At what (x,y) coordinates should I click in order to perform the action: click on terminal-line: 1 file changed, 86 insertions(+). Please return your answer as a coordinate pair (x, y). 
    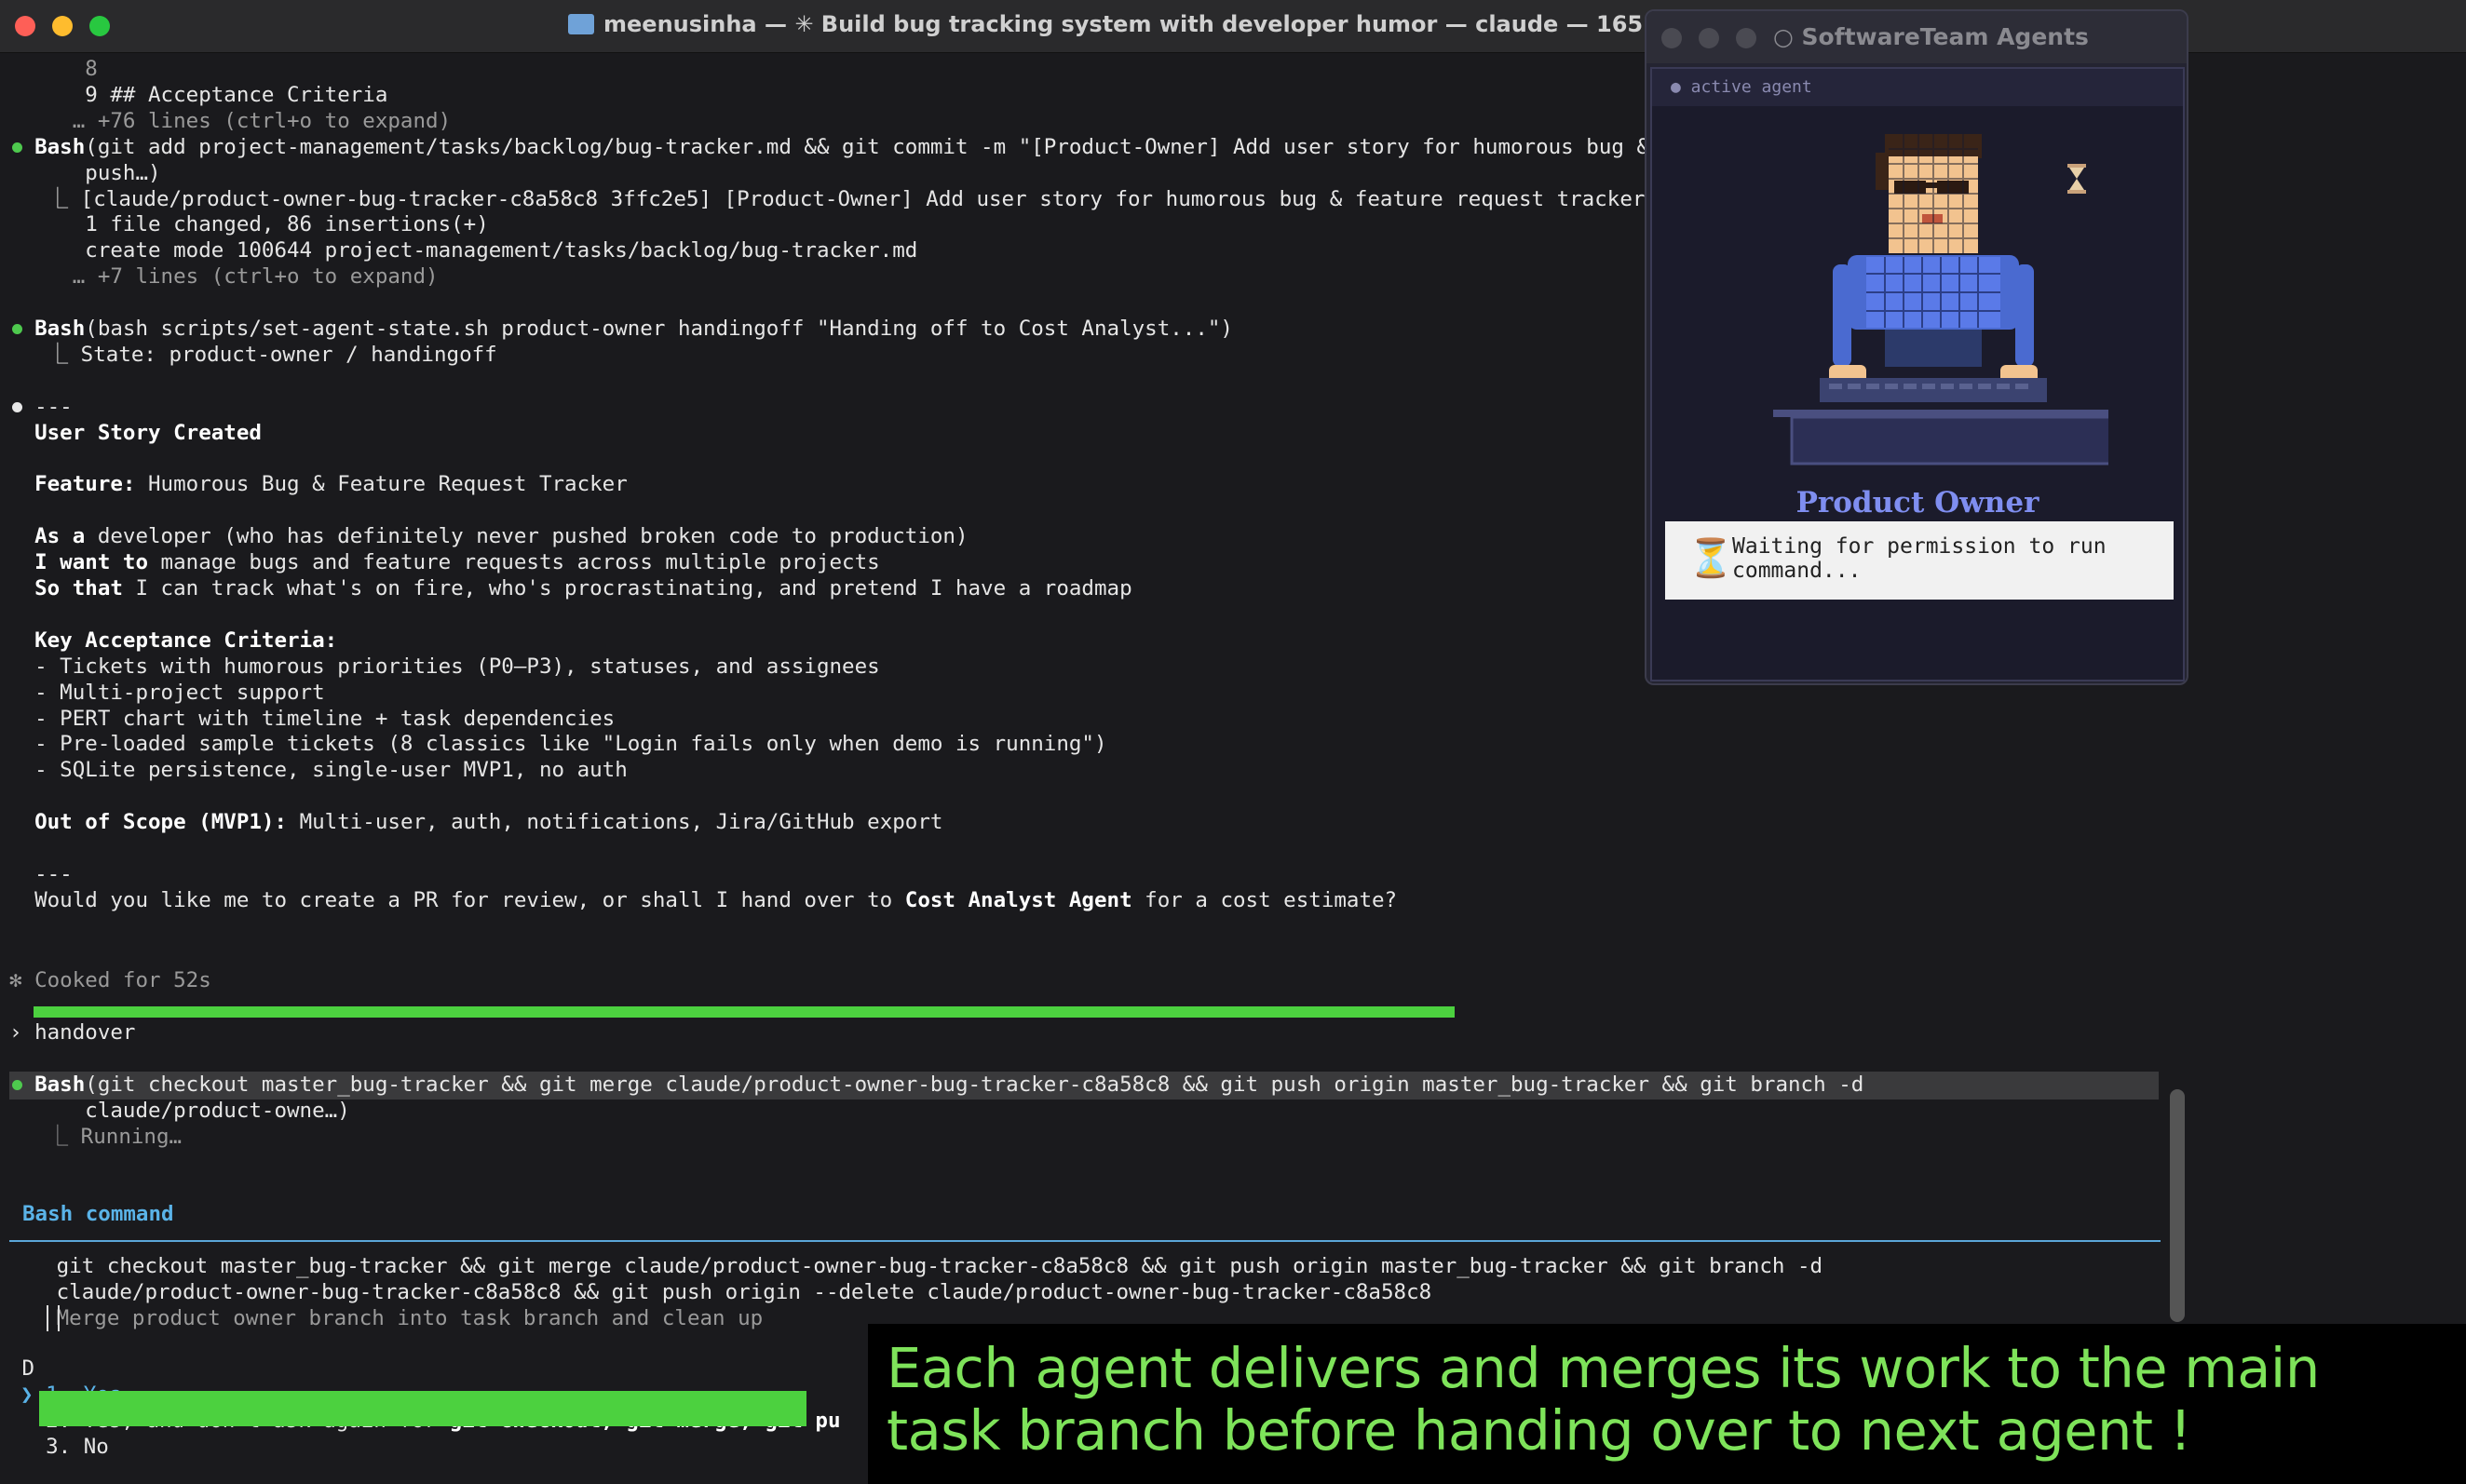
    Looking at the image, I should click on (249, 224).